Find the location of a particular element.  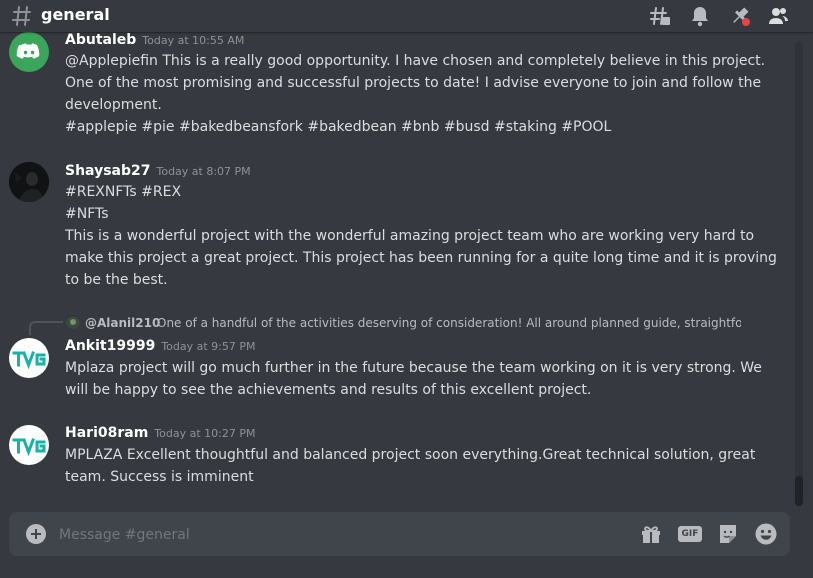

message-line: #REXNFTs #REX is located at coordinates (123, 192).